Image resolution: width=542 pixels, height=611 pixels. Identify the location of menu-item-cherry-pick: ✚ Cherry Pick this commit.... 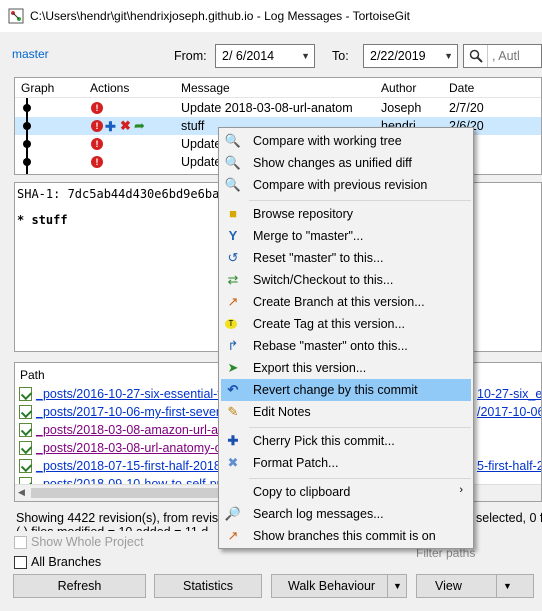
(346, 441).